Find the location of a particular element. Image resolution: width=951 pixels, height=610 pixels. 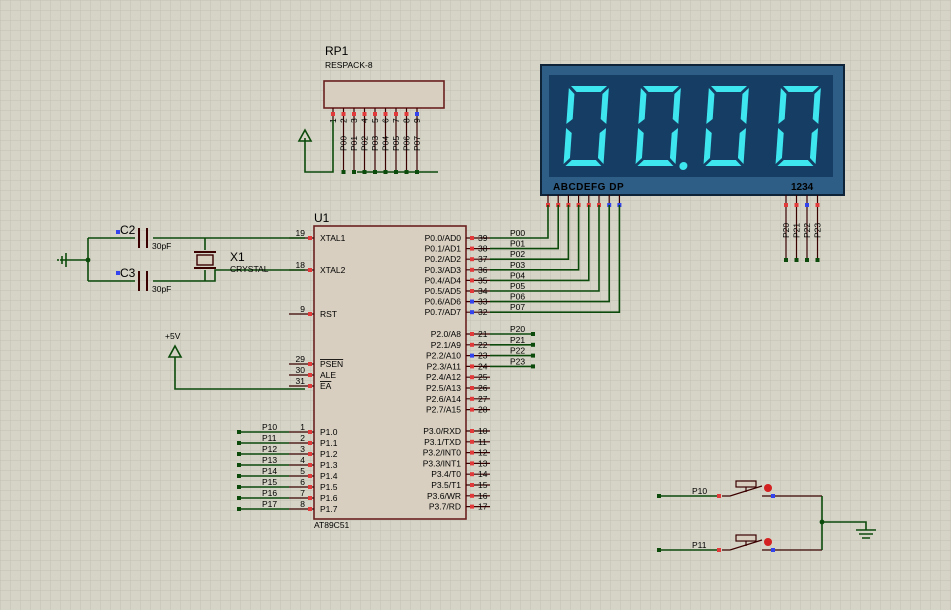

p1-net-label: P11 is located at coordinates (269, 438).